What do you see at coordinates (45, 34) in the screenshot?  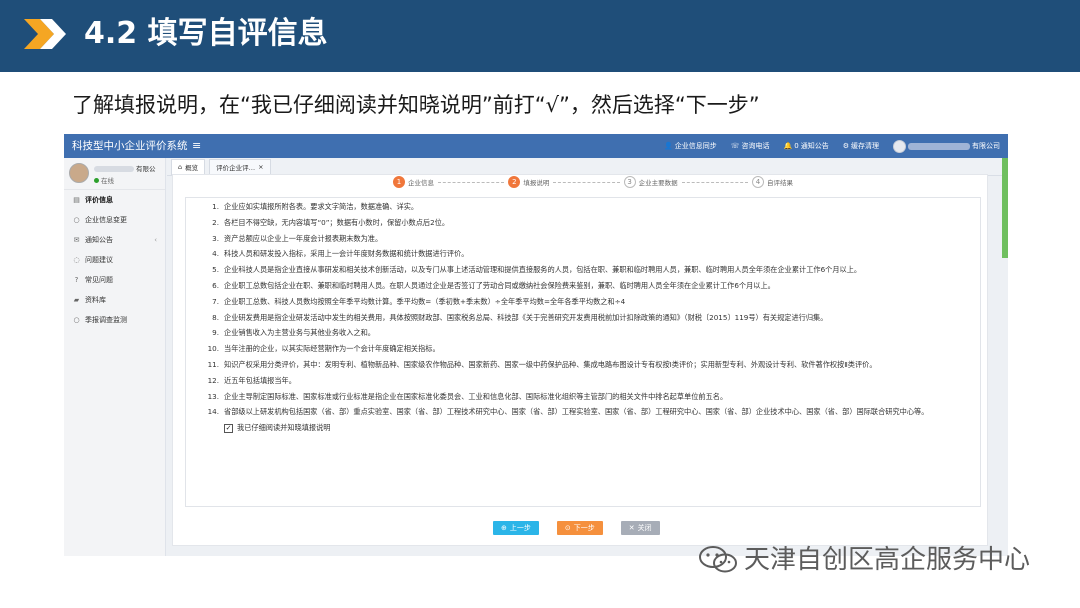 I see `chevron-right-icon` at bounding box center [45, 34].